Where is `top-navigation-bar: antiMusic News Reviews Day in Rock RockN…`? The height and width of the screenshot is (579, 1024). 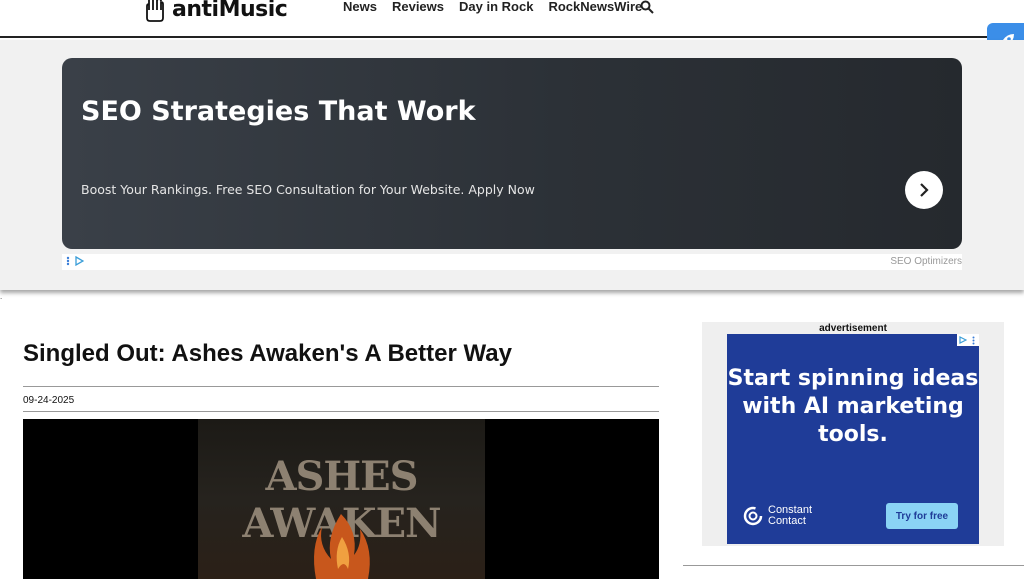
top-navigation-bar: antiMusic News Reviews Day in Rock RockN… is located at coordinates (512, 19).